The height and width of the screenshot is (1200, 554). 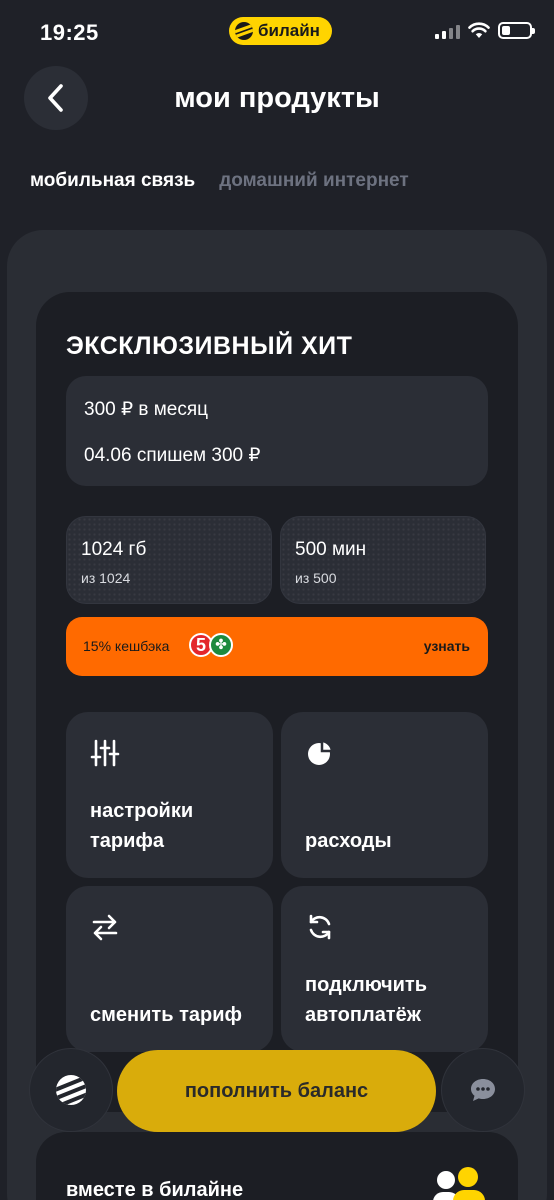 I want to click on monthly-price: 300 ₽ в месяц, so click(x=146, y=409).